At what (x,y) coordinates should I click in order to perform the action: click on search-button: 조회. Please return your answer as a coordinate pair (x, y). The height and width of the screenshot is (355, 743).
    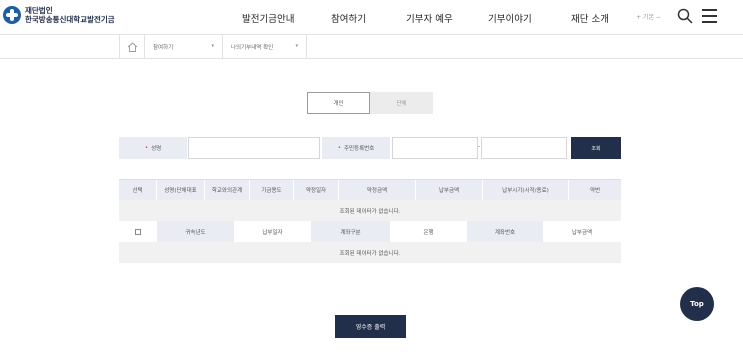
    Looking at the image, I should click on (596, 148).